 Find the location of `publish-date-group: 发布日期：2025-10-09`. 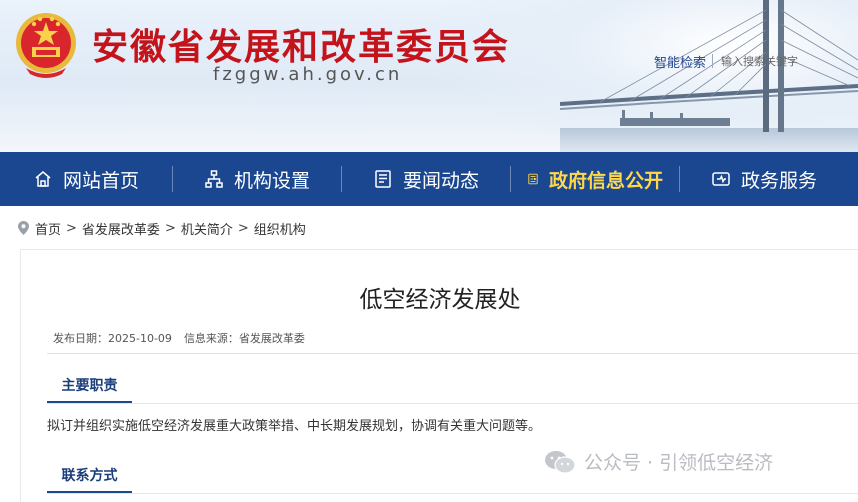

publish-date-group: 发布日期：2025-10-09 is located at coordinates (112, 338).